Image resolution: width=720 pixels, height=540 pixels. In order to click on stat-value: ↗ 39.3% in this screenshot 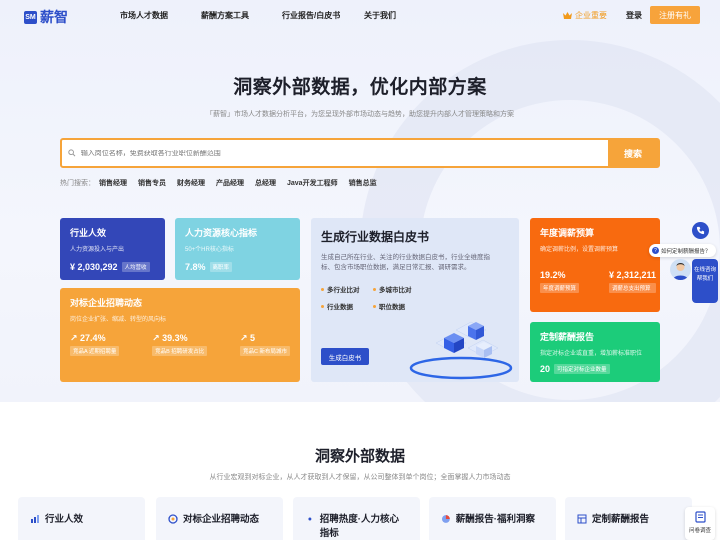, I will do `click(170, 338)`.